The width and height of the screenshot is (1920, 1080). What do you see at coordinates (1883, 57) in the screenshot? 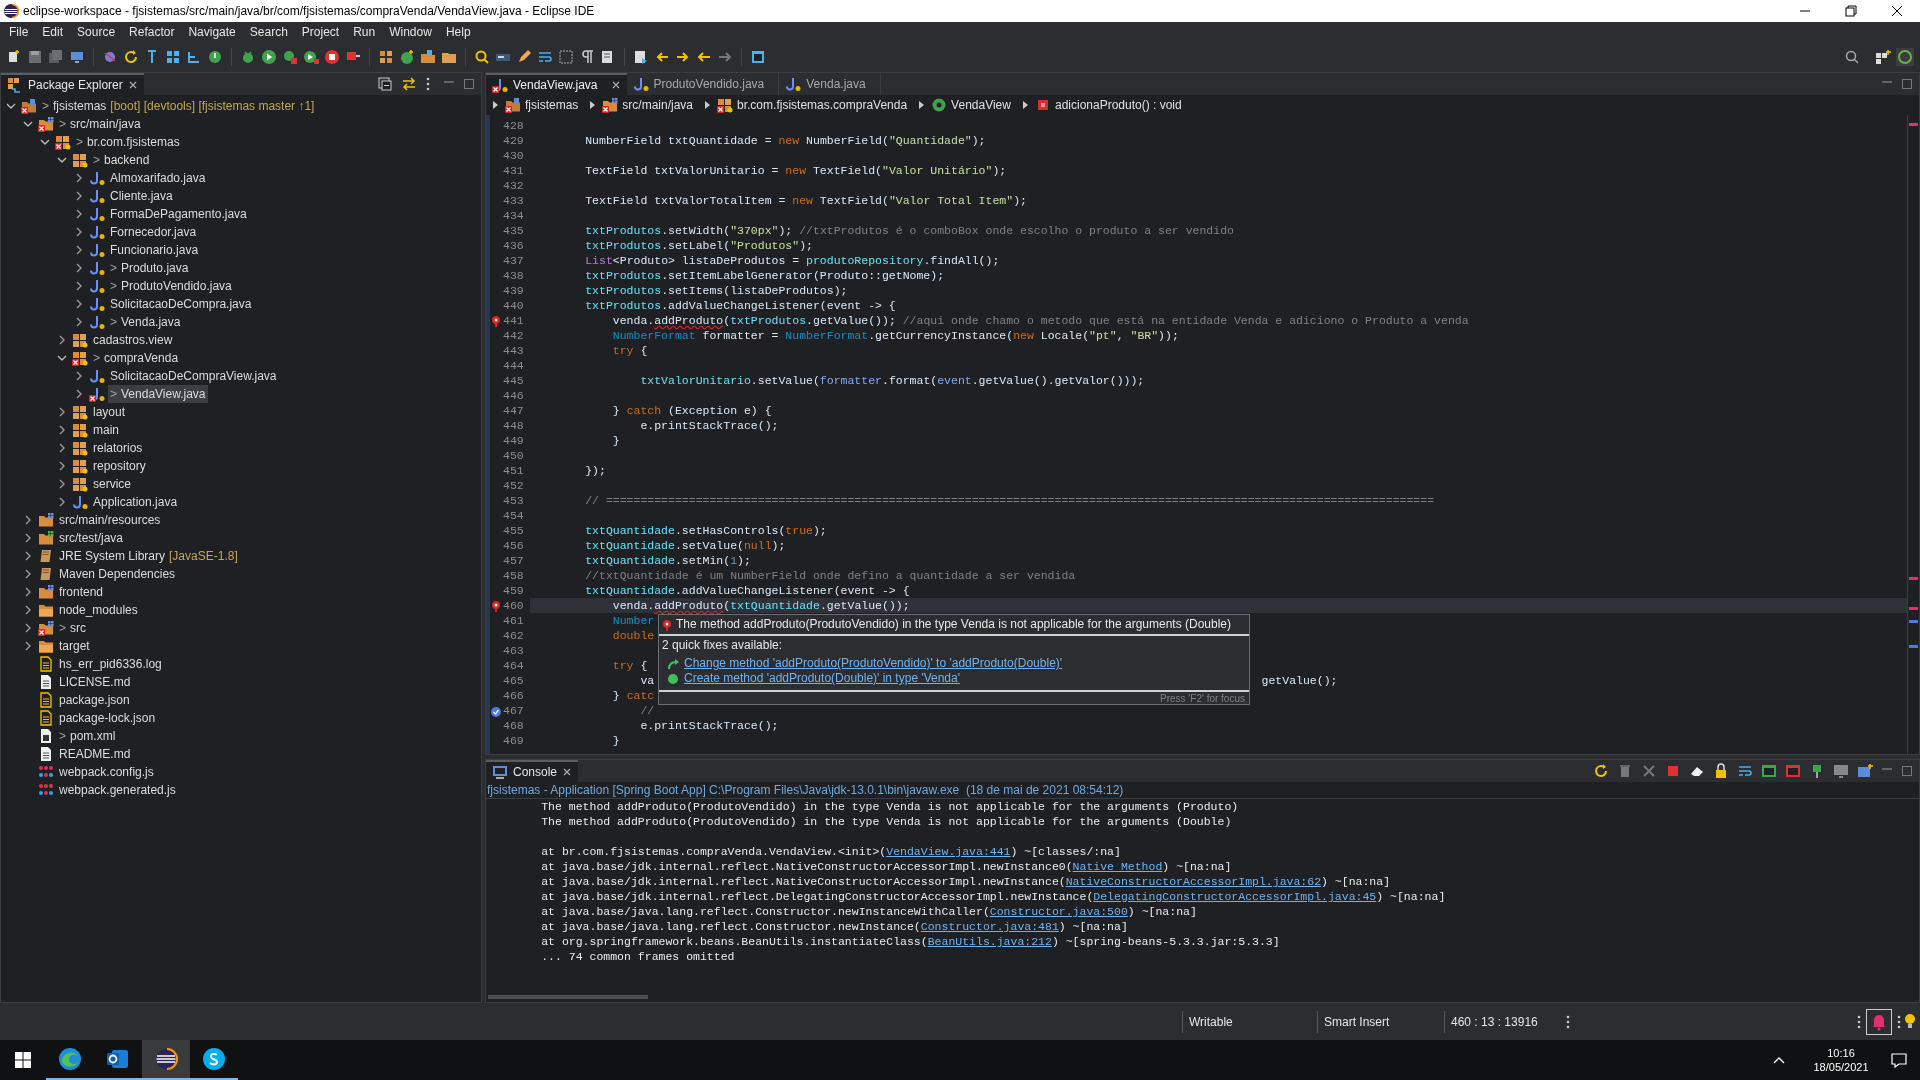
I see `open-perspective-icon` at bounding box center [1883, 57].